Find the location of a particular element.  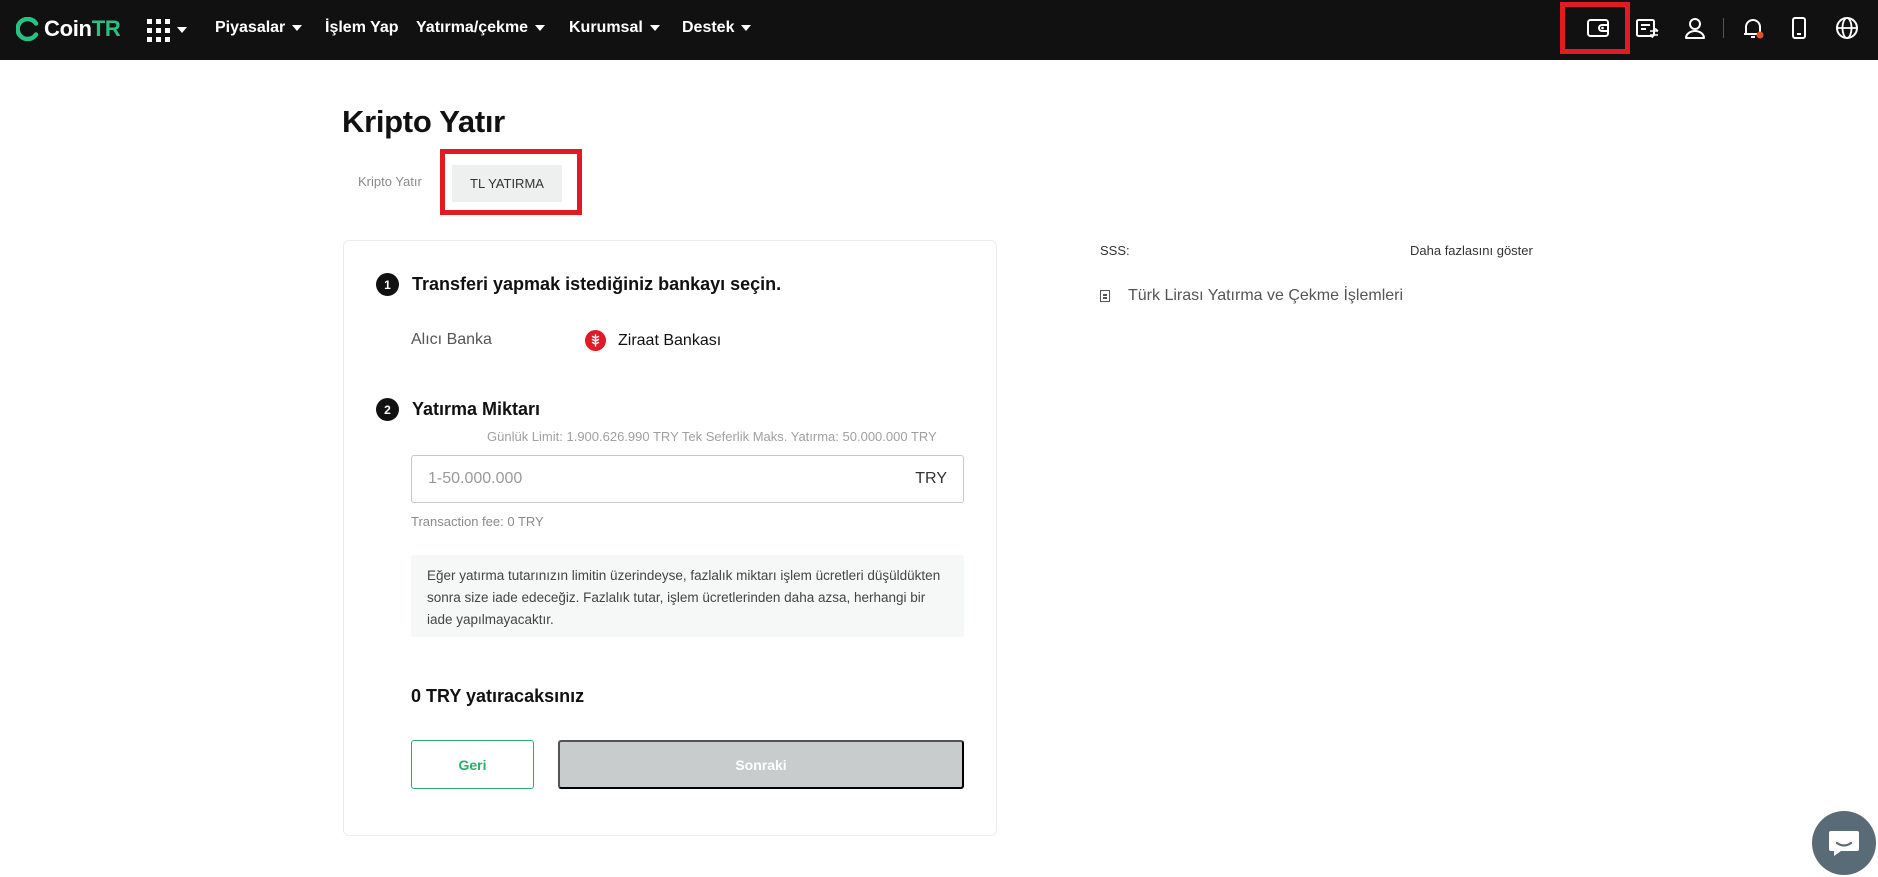

header-divider is located at coordinates (1723, 28).